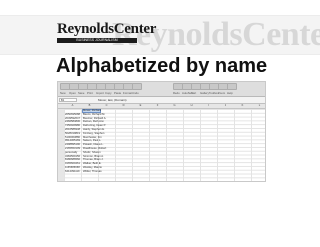 Image resolution: width=320 pixels, height=247 pixels. I want to click on table-row: 6414391119 Wilder, Thomas, so click(95, 172).